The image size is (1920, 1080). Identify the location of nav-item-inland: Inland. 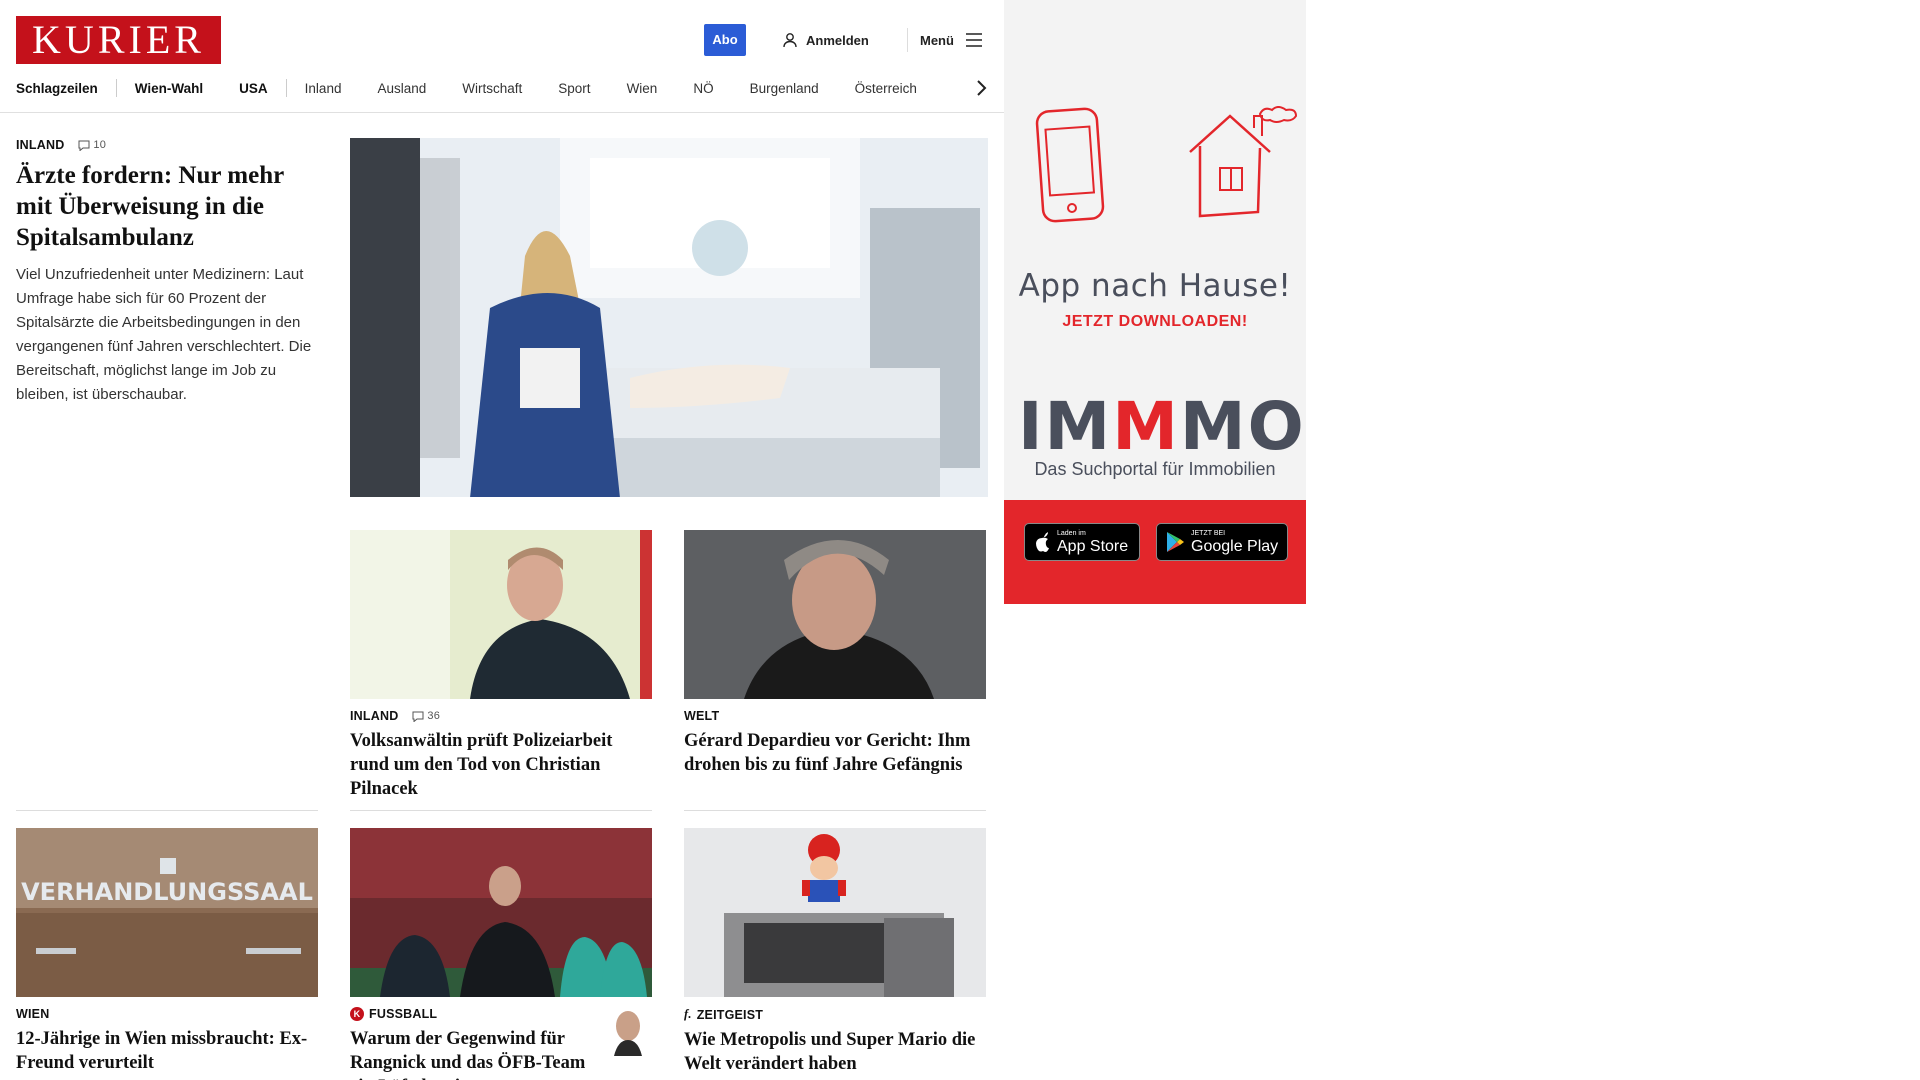
(323, 88).